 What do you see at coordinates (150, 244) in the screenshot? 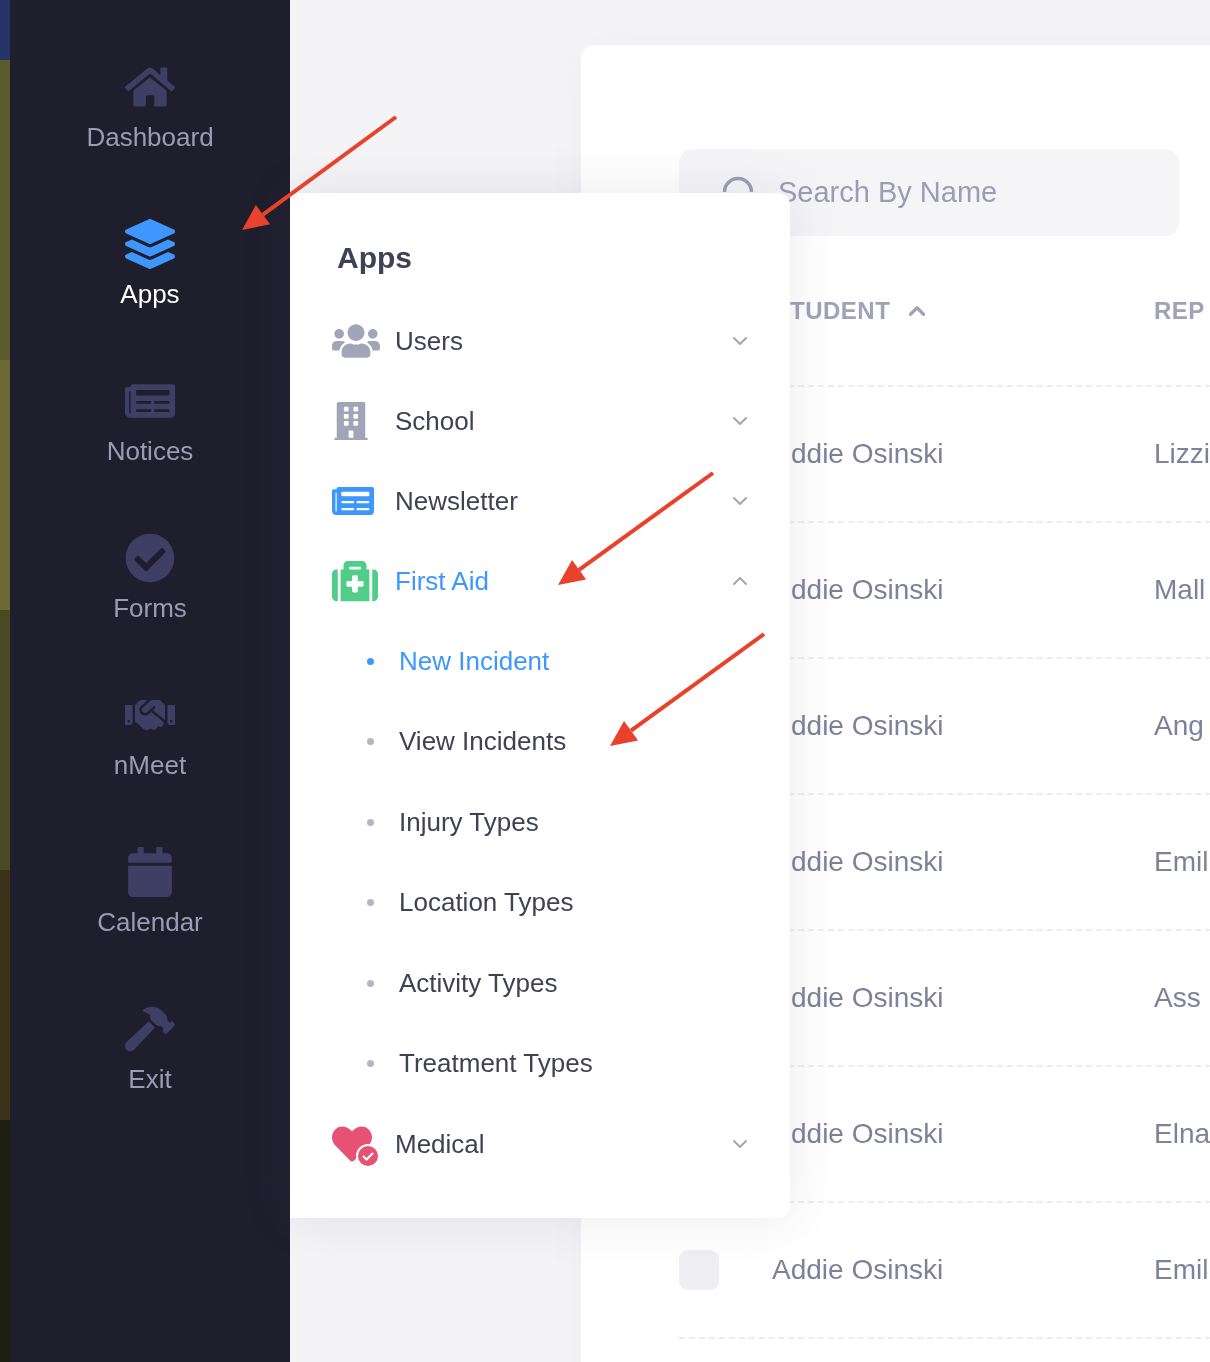
I see `layers-icon` at bounding box center [150, 244].